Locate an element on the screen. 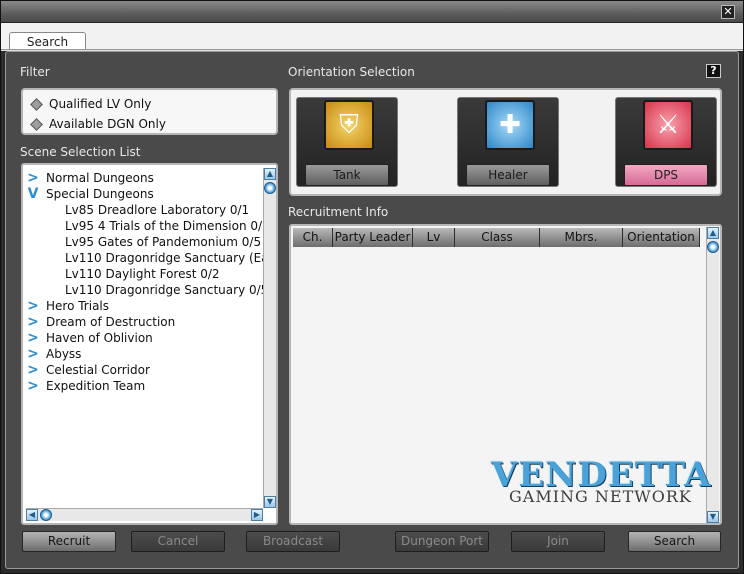 The height and width of the screenshot is (574, 744). list-item-hero-trials: > Hero Trials is located at coordinates (67, 306).